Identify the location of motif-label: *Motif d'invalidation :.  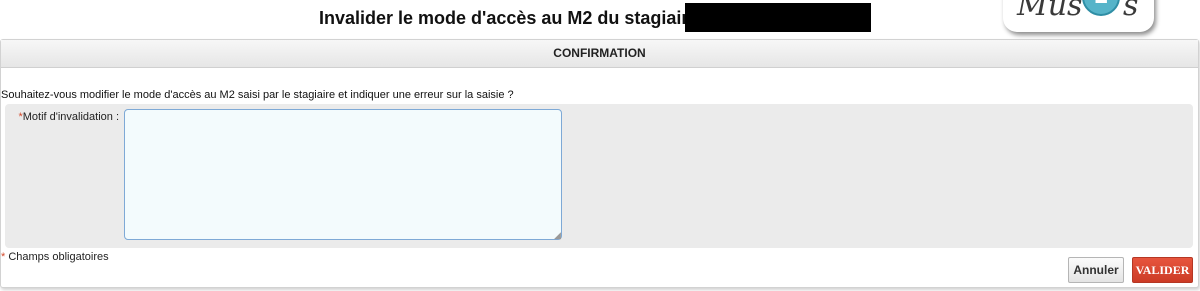
(68, 117).